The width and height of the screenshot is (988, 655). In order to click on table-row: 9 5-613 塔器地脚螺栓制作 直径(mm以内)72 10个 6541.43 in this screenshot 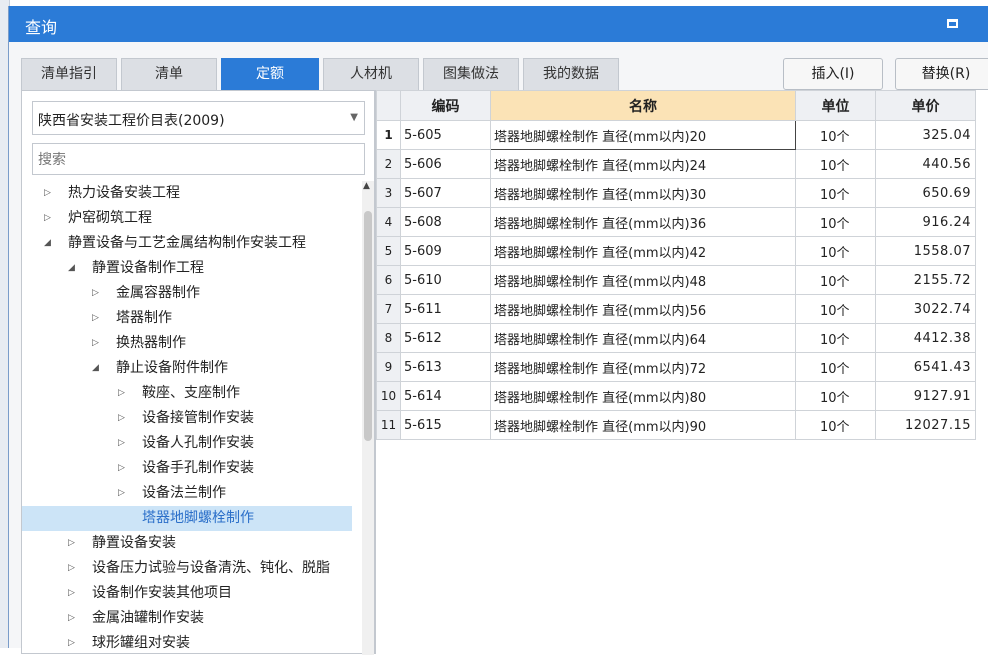, I will do `click(676, 367)`.